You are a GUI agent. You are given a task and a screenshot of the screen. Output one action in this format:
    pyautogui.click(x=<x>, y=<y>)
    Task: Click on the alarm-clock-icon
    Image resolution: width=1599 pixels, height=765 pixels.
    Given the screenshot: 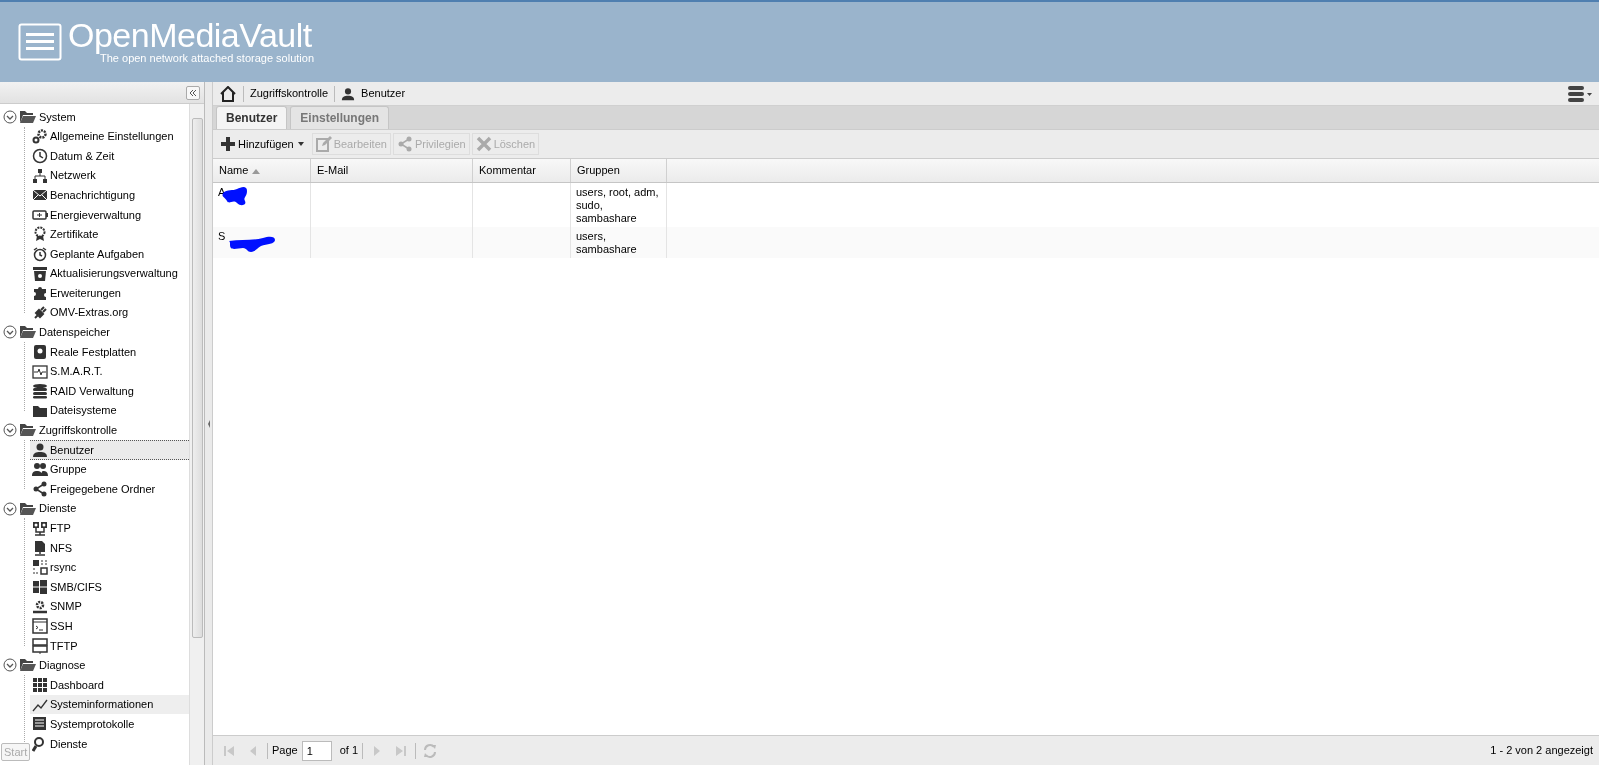 What is the action you would take?
    pyautogui.click(x=40, y=253)
    